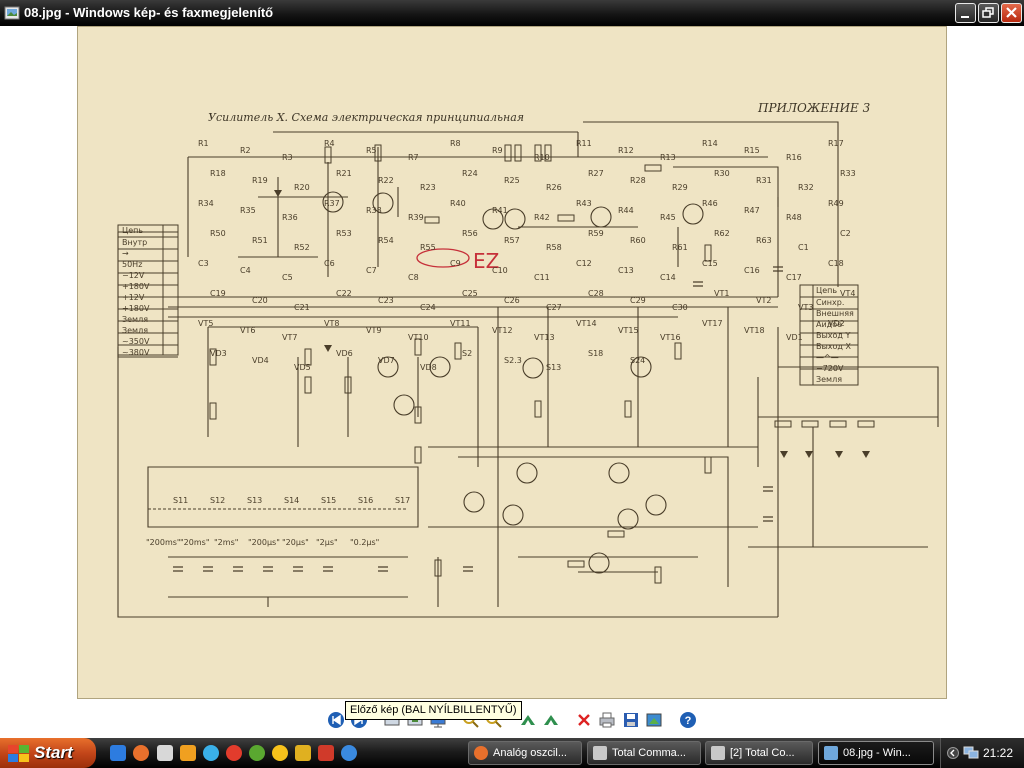 This screenshot has width=1024, height=768. What do you see at coordinates (831, 753) in the screenshot?
I see `image-viewer-icon` at bounding box center [831, 753].